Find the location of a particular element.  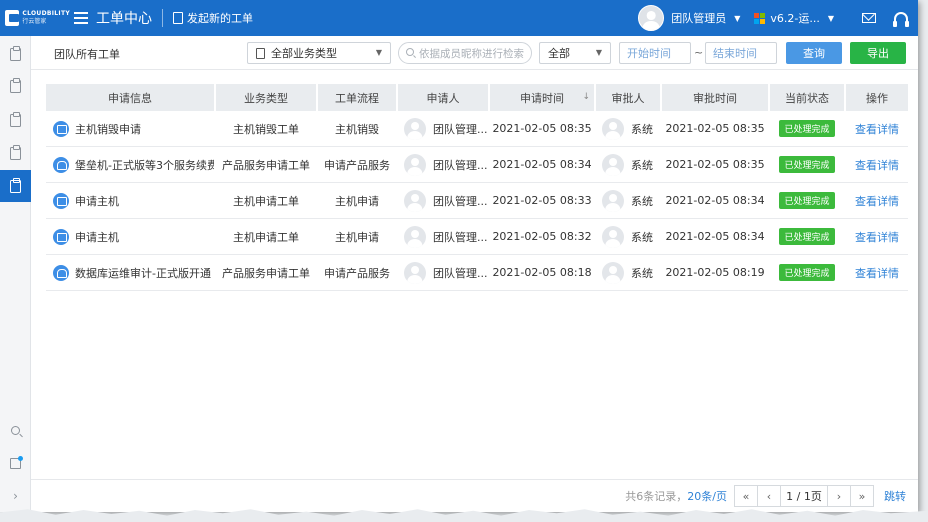

header-label: 操作 is located at coordinates (877, 98).